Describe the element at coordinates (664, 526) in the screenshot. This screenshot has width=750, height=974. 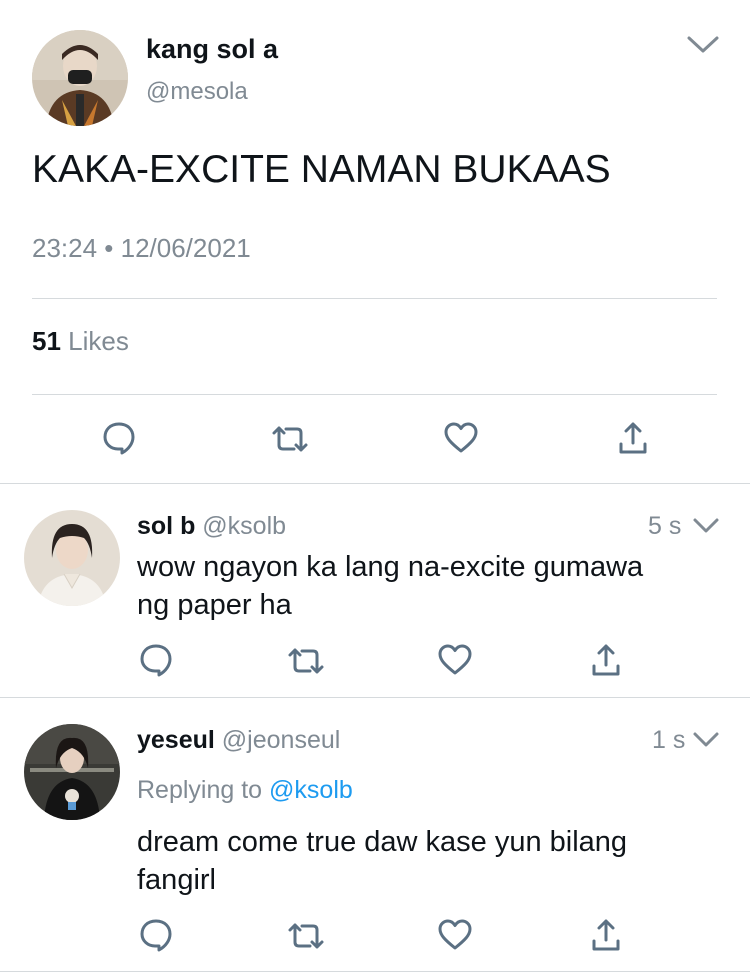
I see `reply-time: 5 s` at that location.